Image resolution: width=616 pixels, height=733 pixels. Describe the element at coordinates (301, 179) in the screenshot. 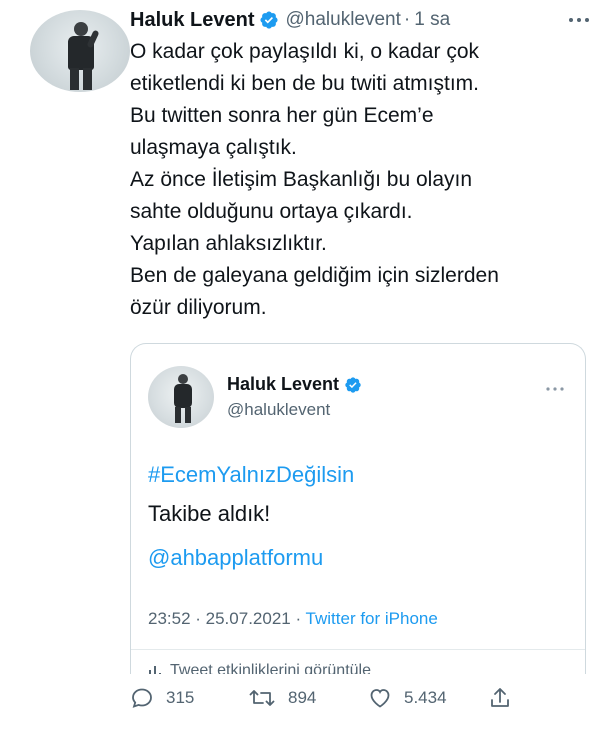

I see `tweet-line: Az önce İletişim Başkanlığı bu olayın` at that location.